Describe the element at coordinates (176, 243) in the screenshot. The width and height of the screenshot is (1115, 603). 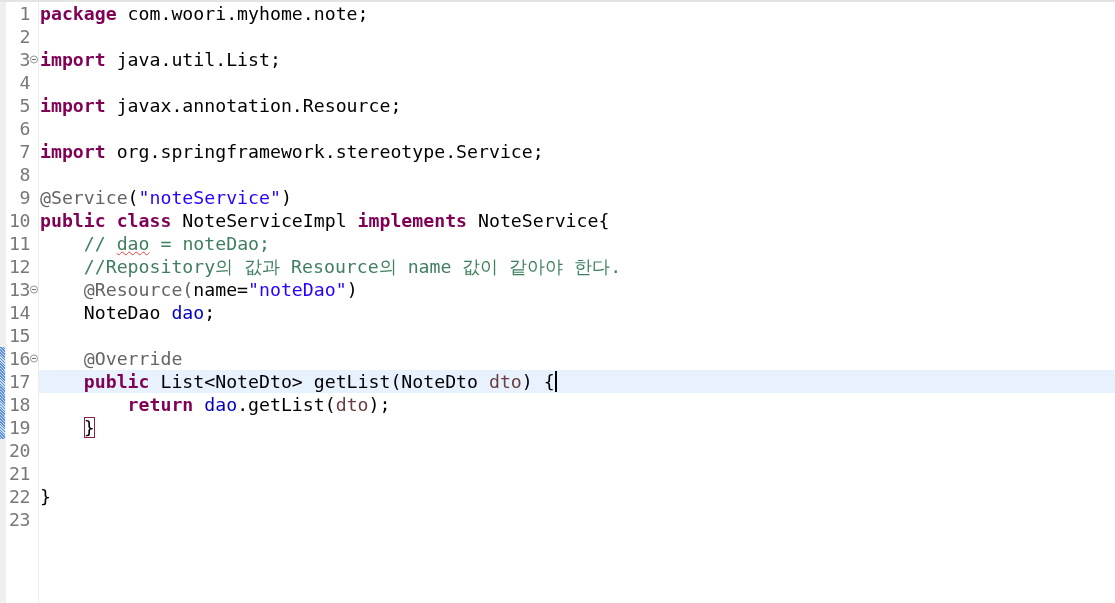
I see `code-line: // dao = noteDao;` at that location.